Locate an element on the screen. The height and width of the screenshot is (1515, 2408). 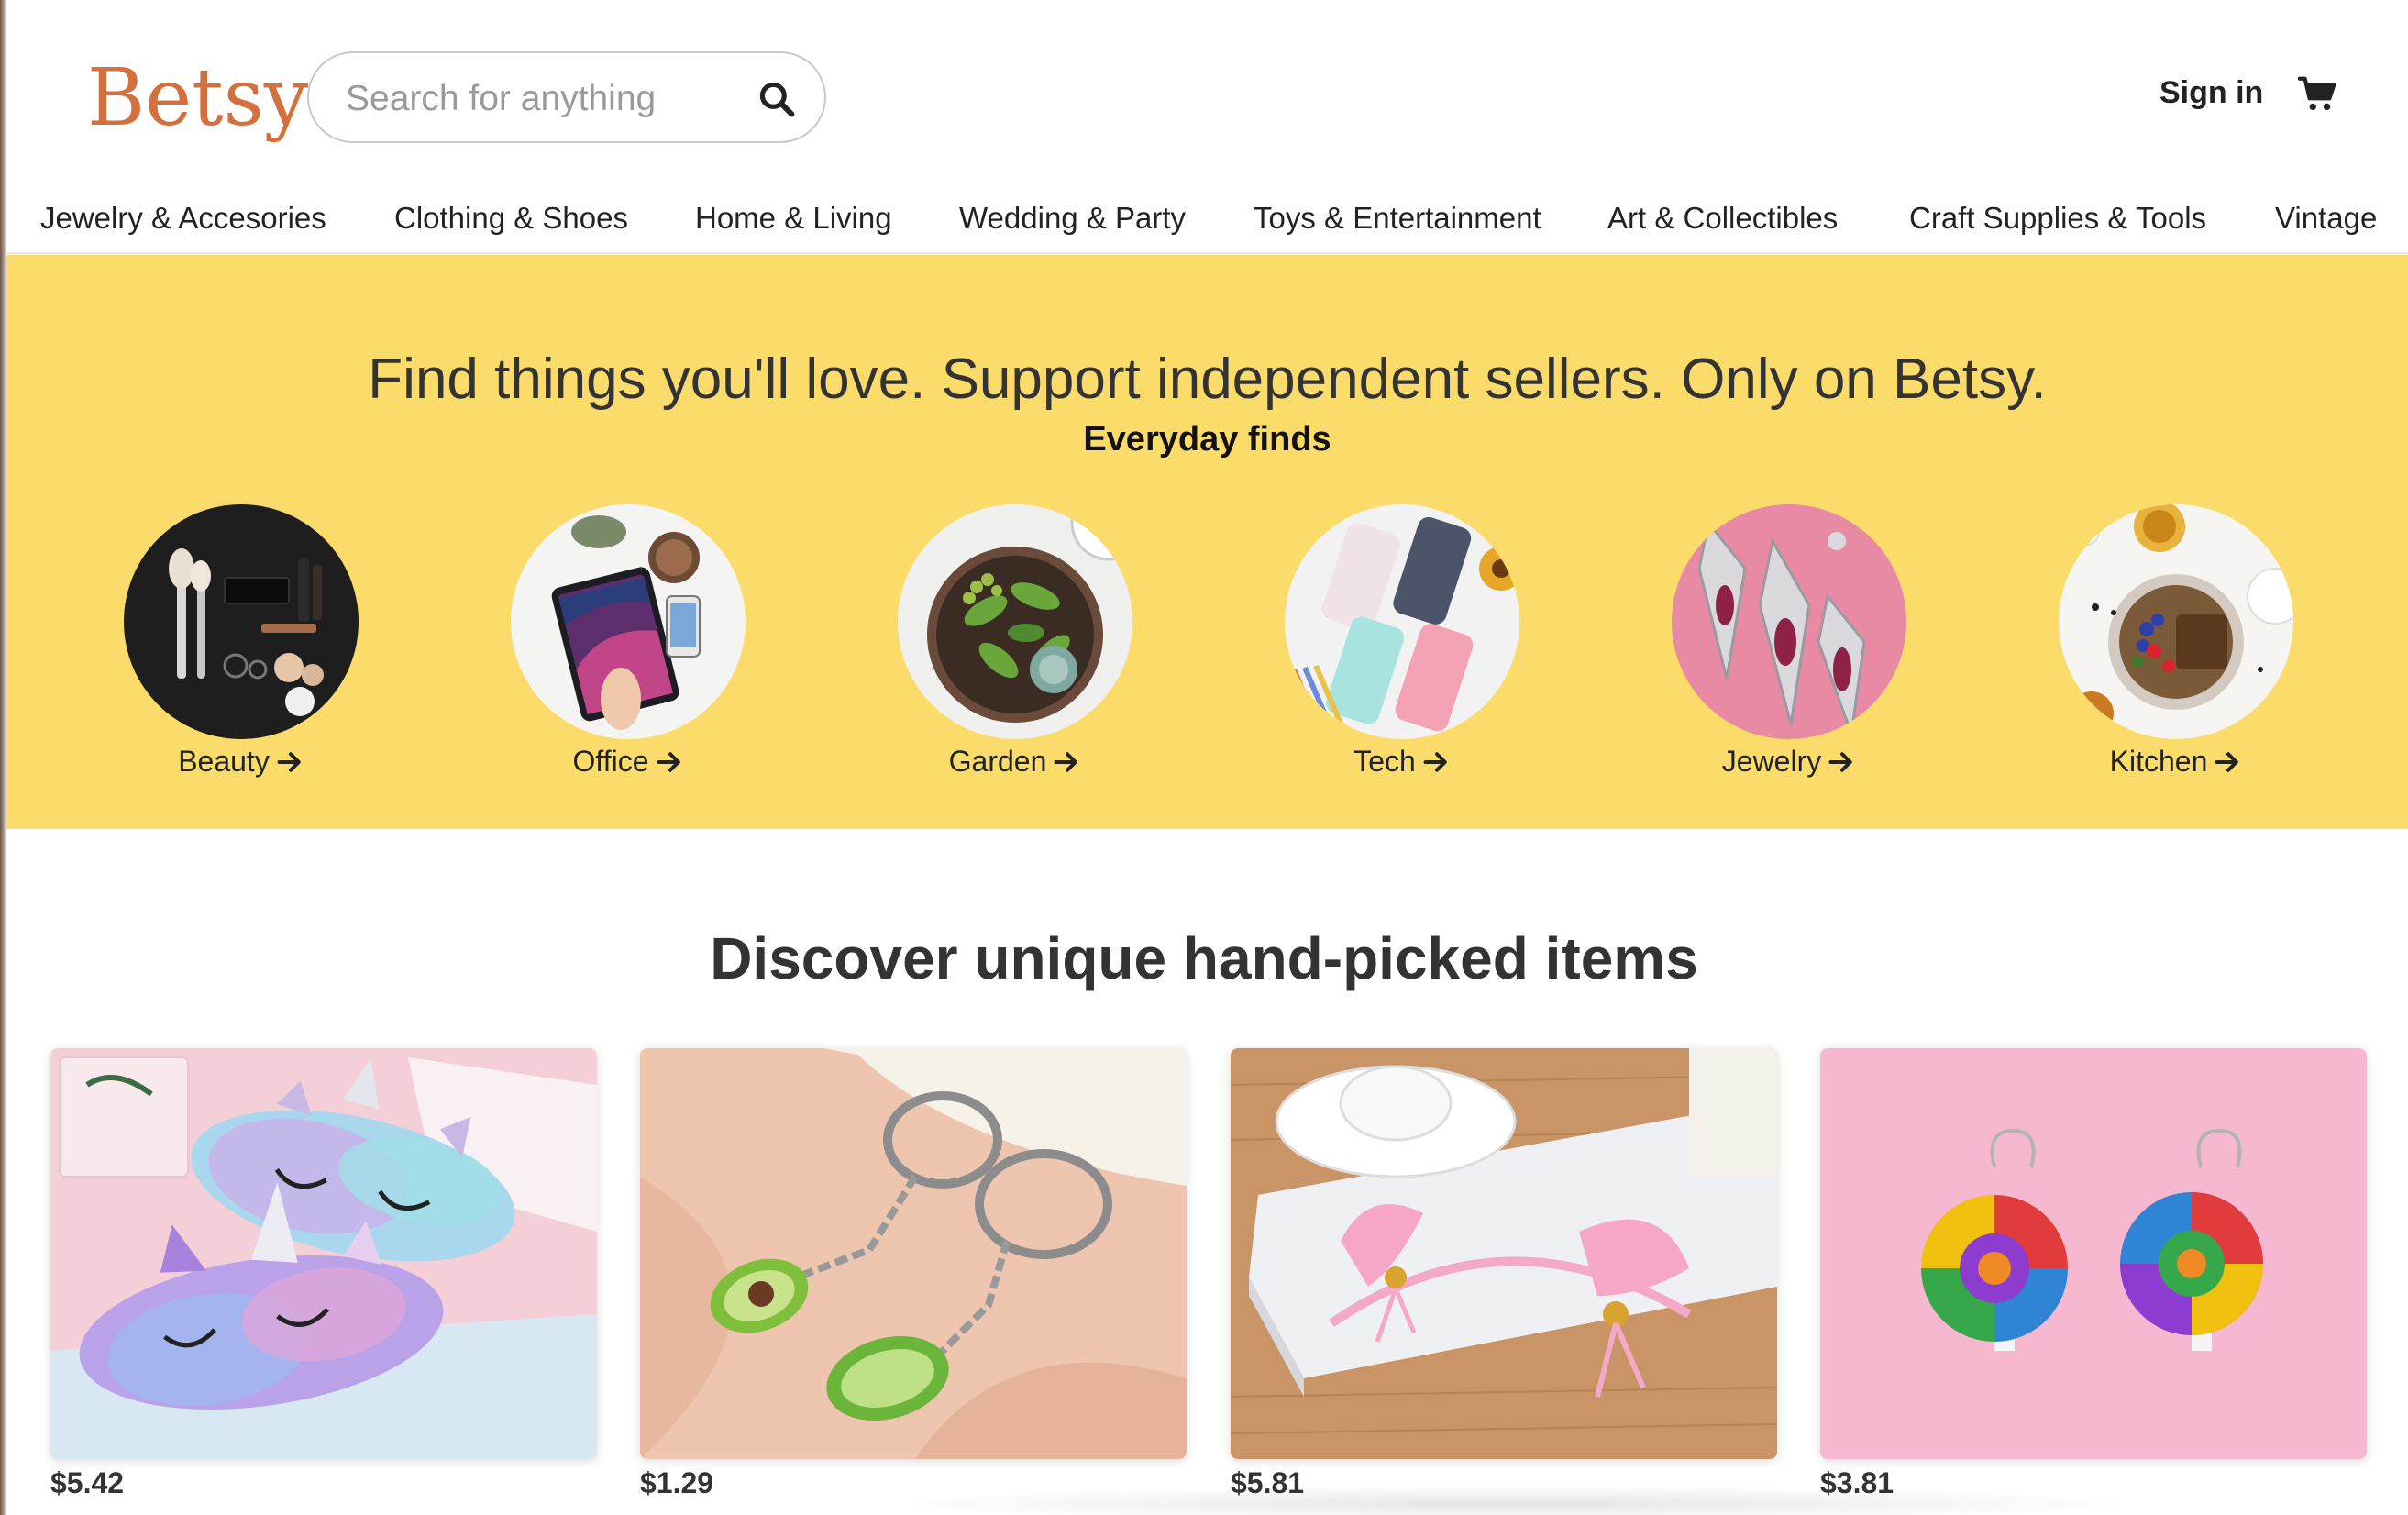
category-link-vintage: Vintage is located at coordinates (2326, 218).